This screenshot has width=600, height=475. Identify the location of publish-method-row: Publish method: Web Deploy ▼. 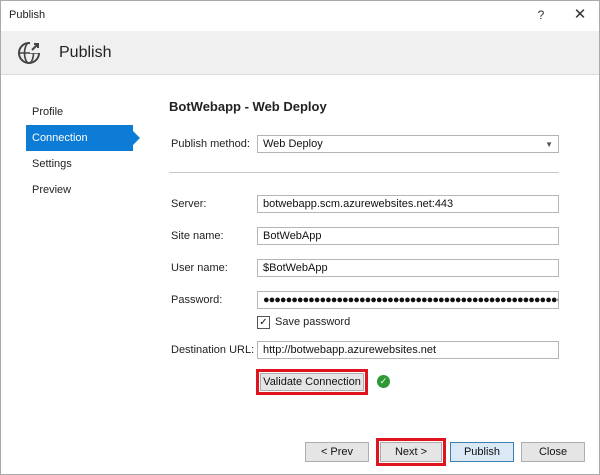
(369, 145).